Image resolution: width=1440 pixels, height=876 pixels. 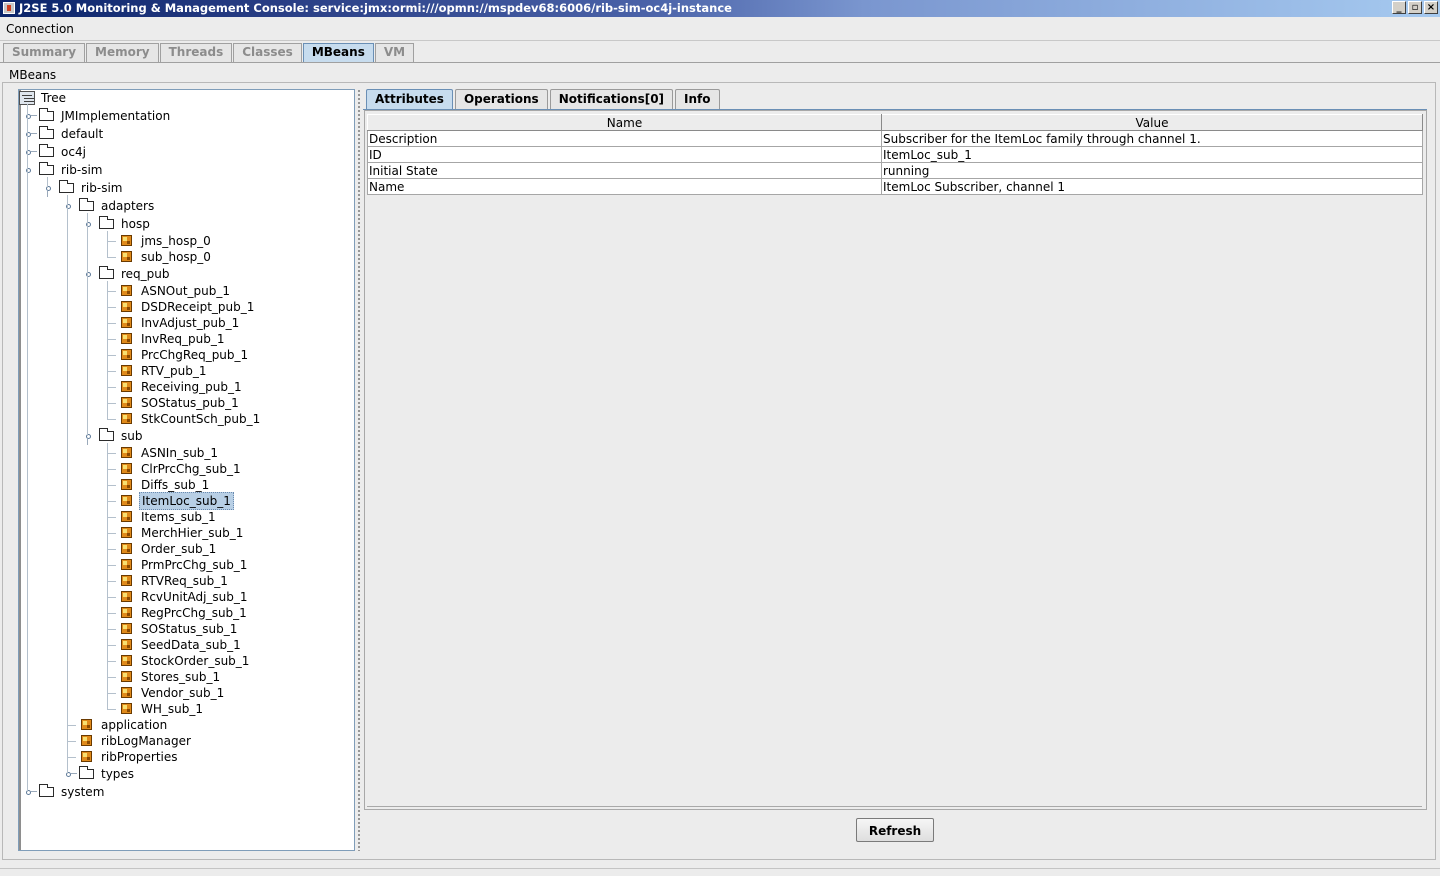 What do you see at coordinates (697, 99) in the screenshot?
I see `tab-info: Info` at bounding box center [697, 99].